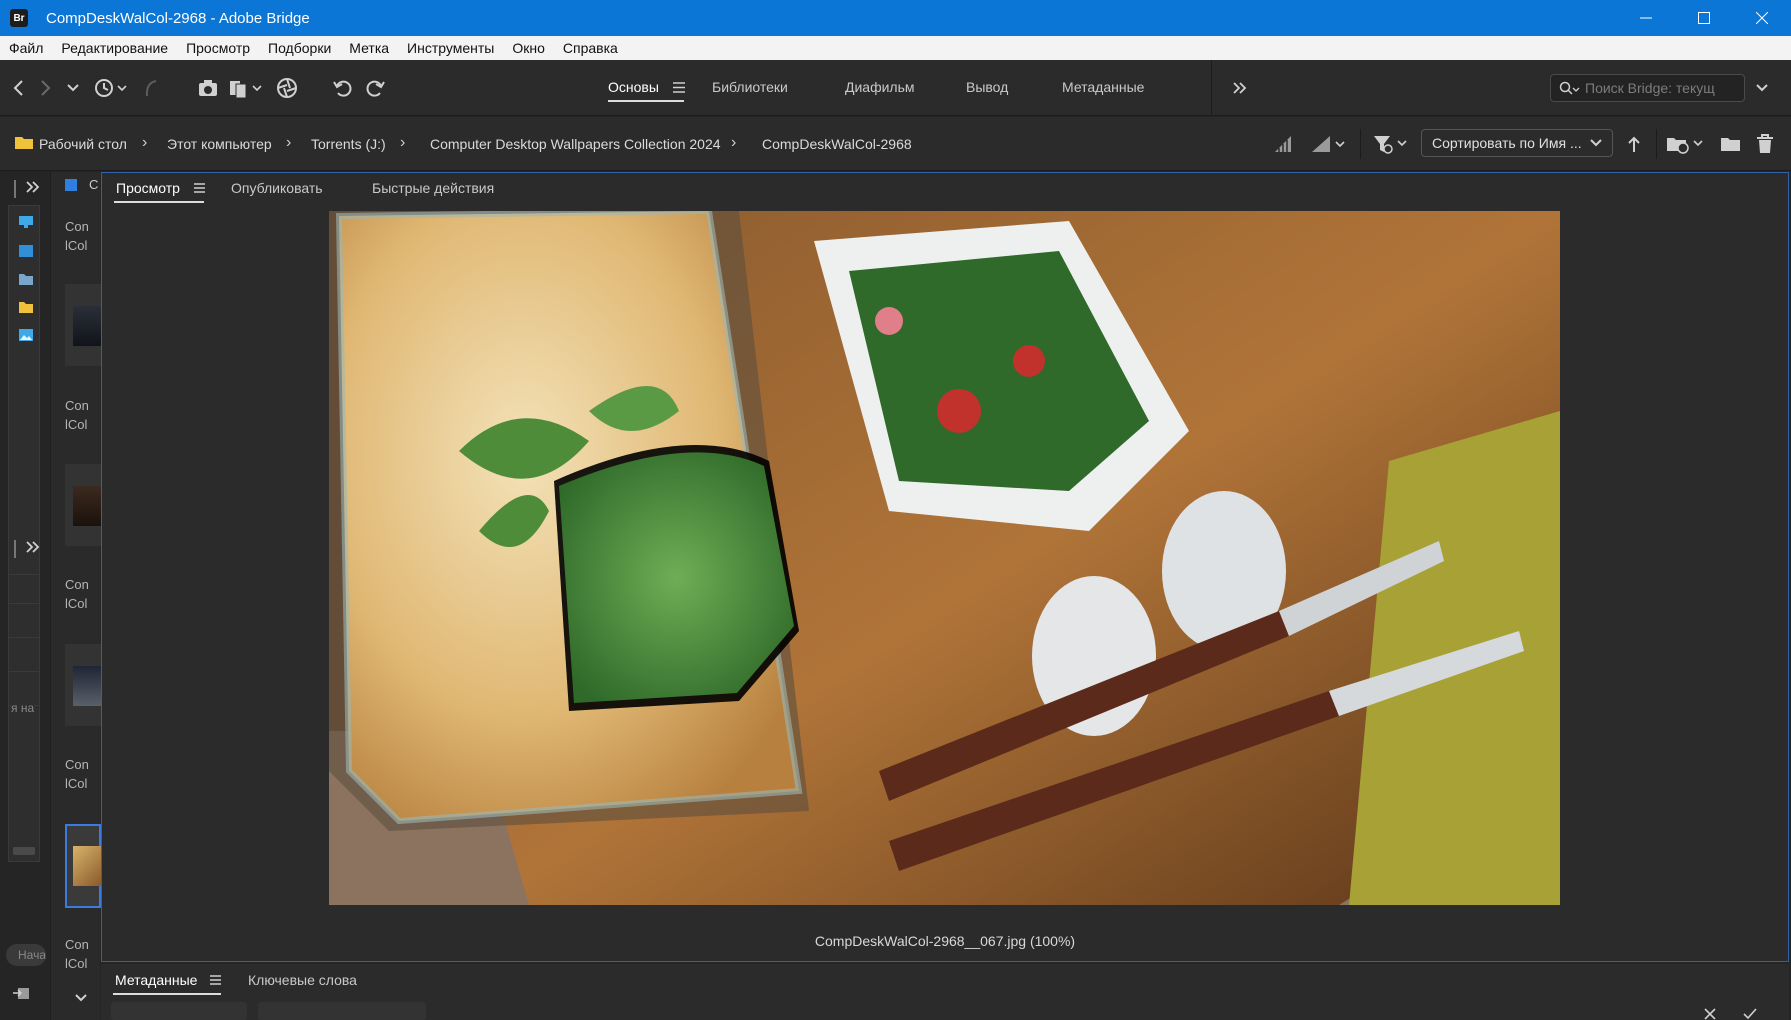  I want to click on rotate-left-icon, so click(342, 88).